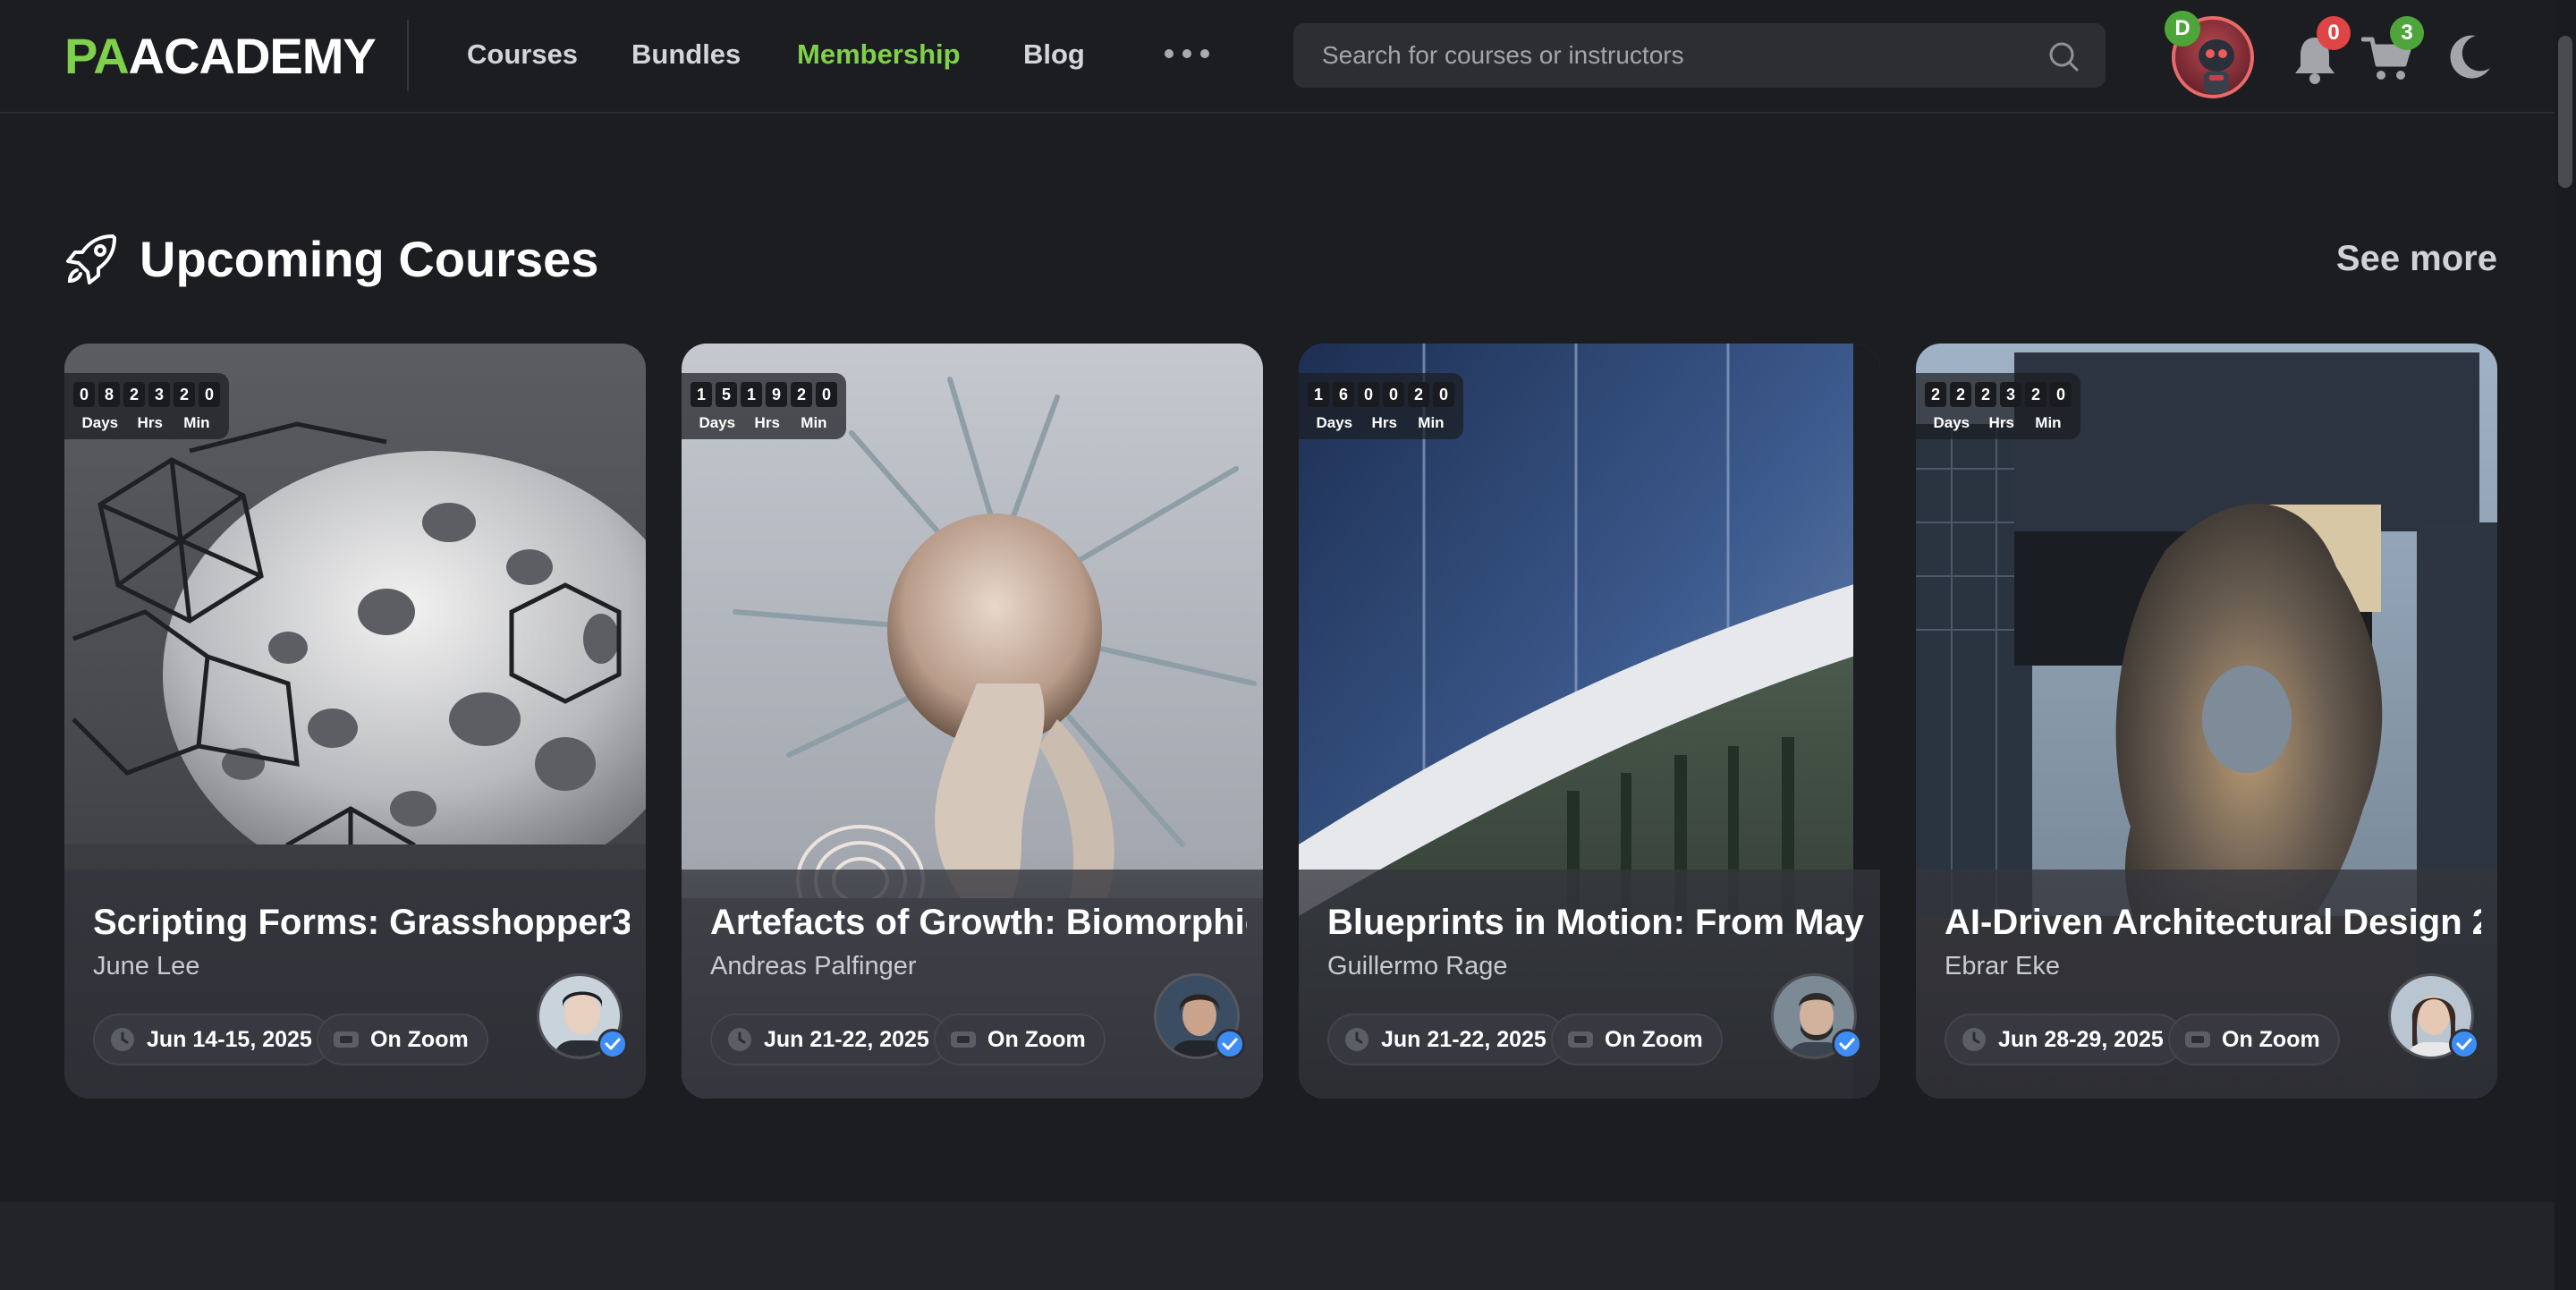  What do you see at coordinates (1680, 55) in the screenshot?
I see `search-input` at bounding box center [1680, 55].